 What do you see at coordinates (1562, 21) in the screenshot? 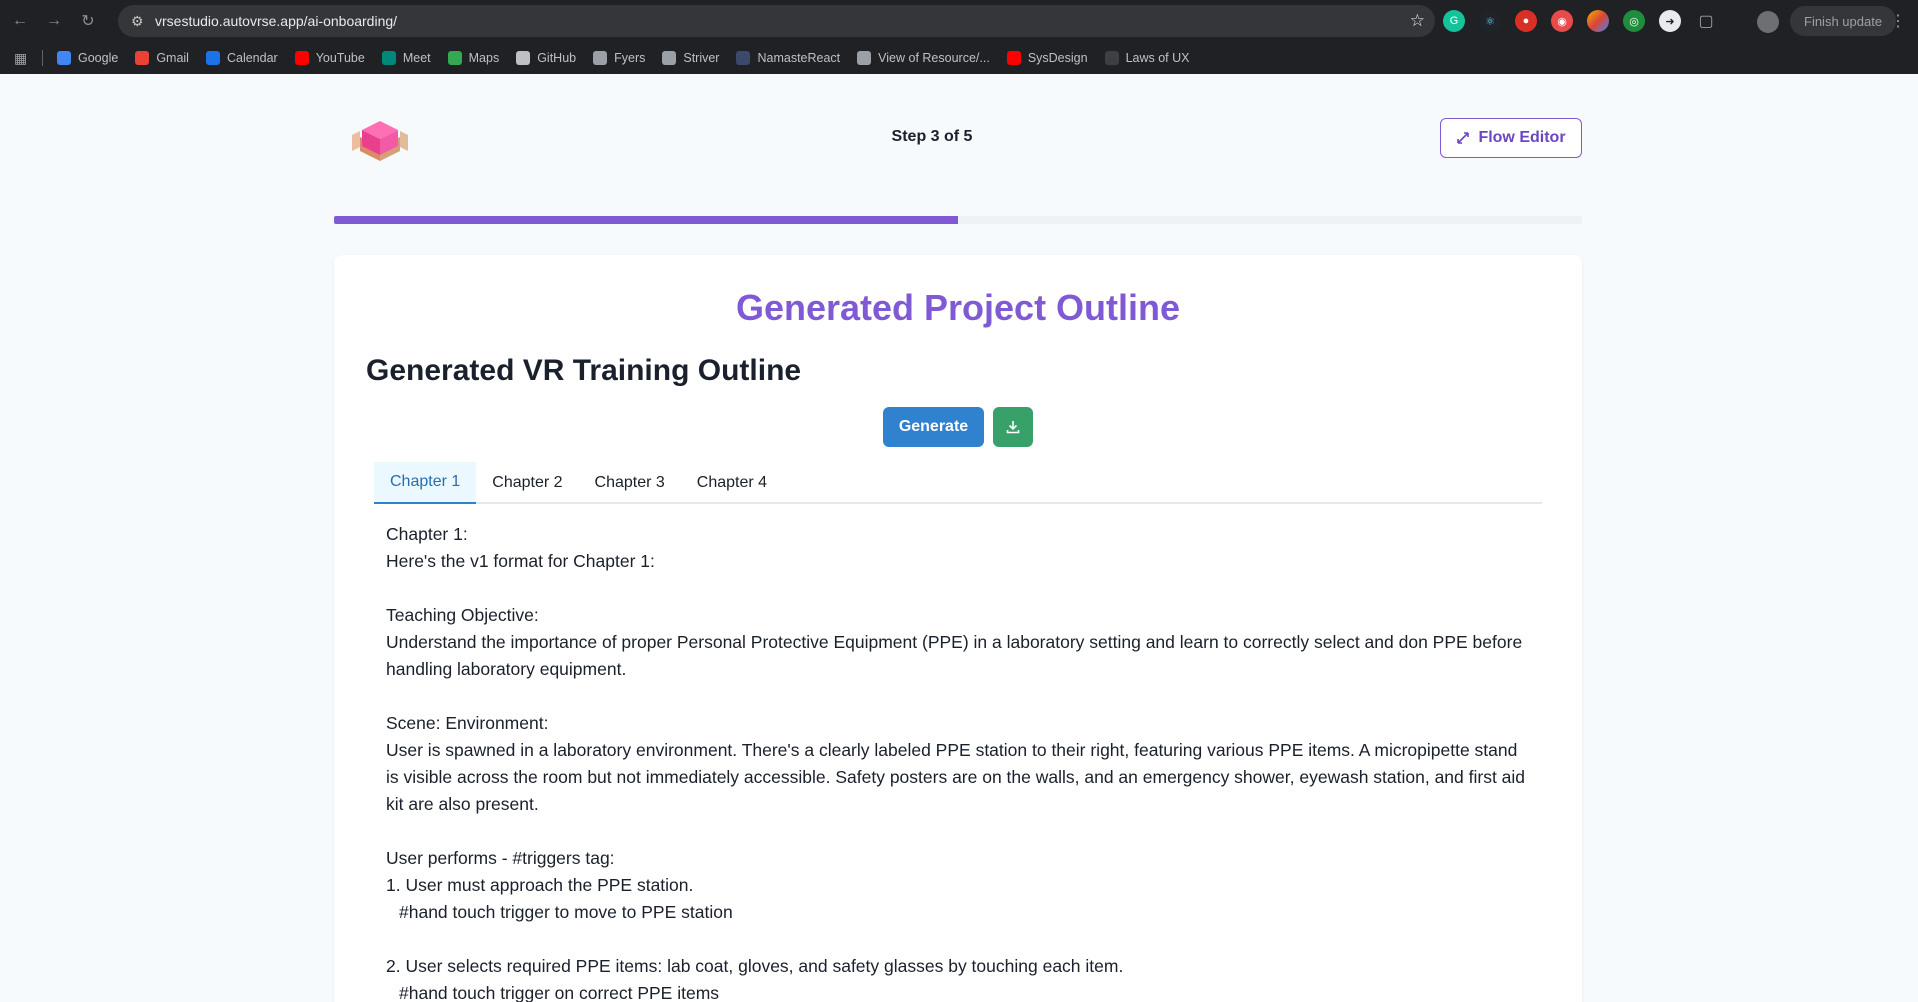
I see `camera-extension-icon: ◉` at bounding box center [1562, 21].